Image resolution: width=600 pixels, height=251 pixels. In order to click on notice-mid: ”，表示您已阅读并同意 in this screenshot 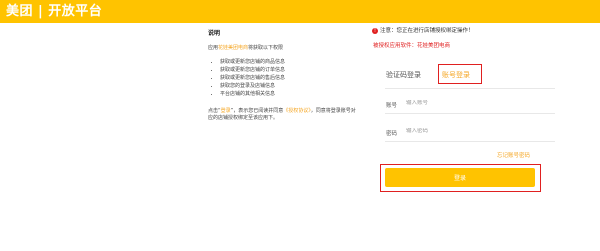, I will do `click(257, 111)`.